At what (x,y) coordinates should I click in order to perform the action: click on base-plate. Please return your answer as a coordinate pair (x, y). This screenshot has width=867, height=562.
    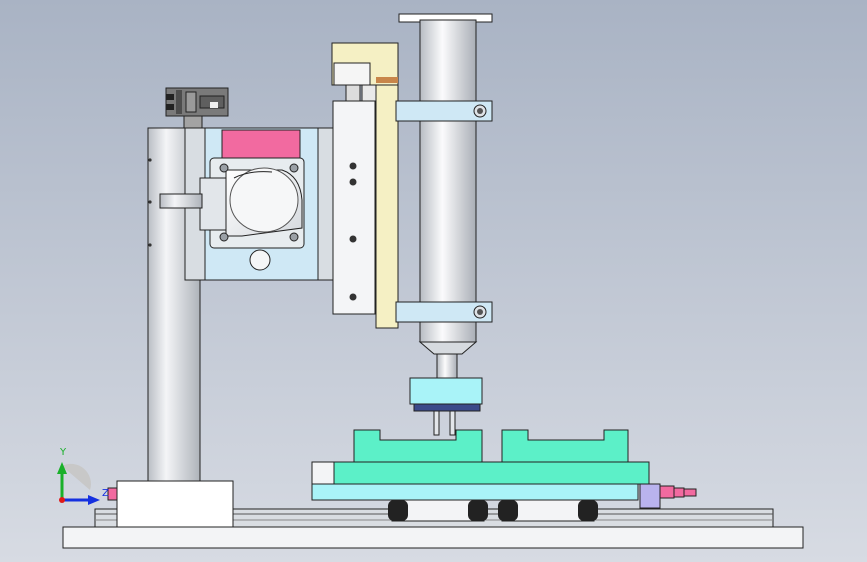
    Looking at the image, I should click on (433, 537).